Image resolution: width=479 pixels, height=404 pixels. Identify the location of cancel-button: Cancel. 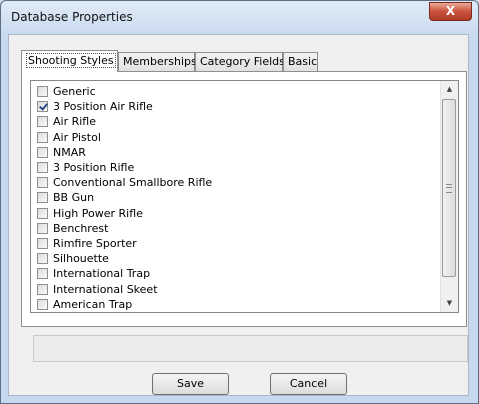
(308, 384).